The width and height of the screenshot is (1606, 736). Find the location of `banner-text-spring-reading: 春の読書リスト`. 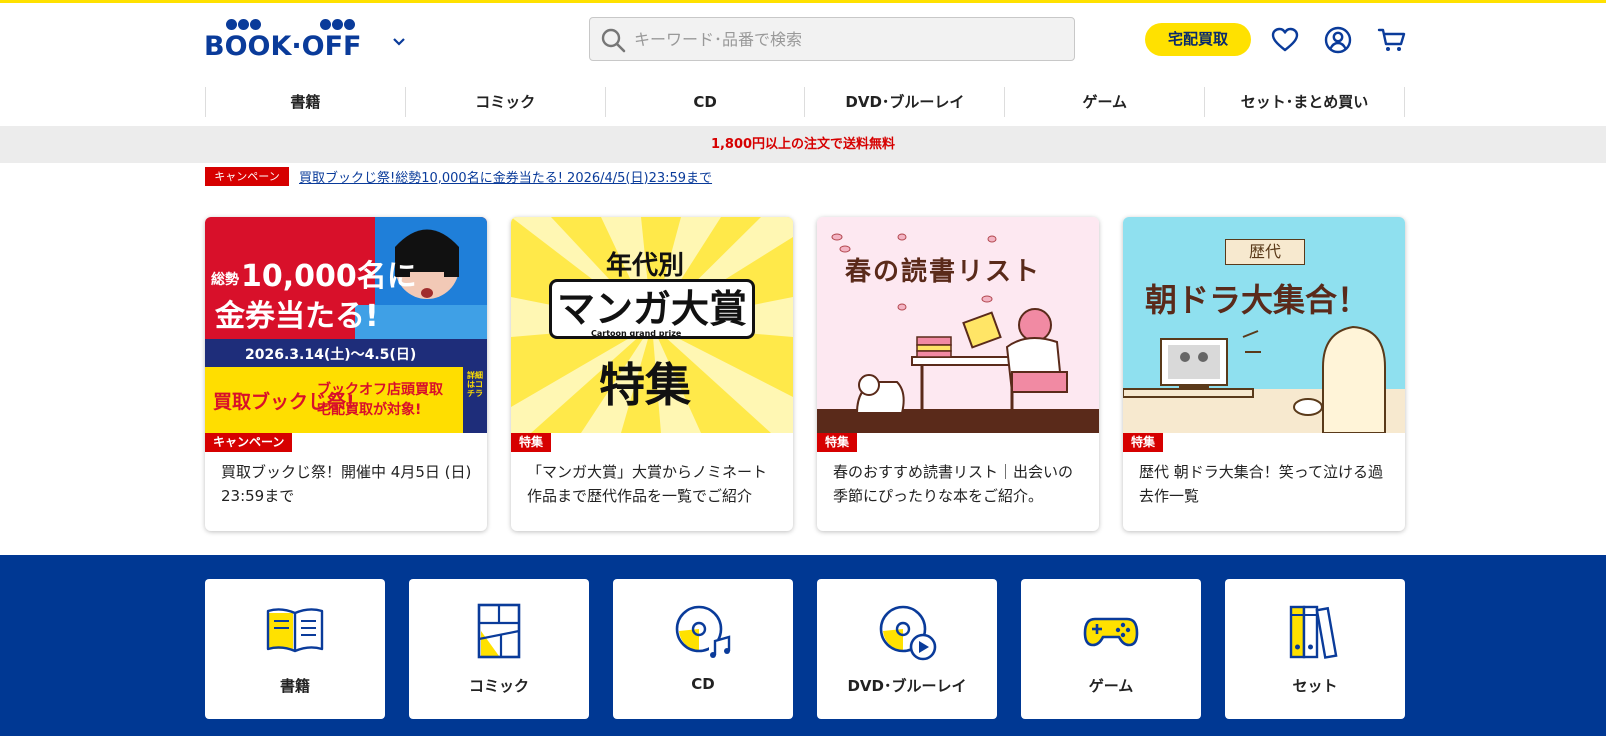

banner-text-spring-reading: 春の読書リスト is located at coordinates (943, 272).